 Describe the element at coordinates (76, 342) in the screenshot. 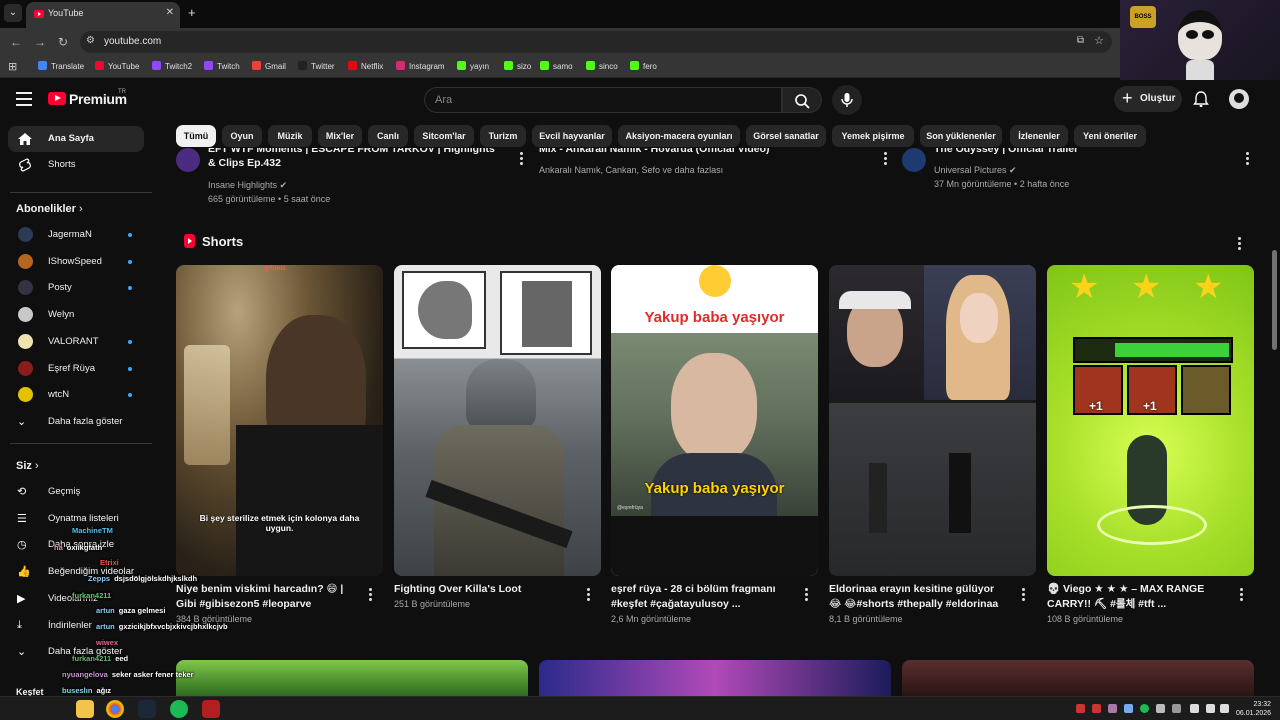

I see `sidebar-subscription: VALORANT` at that location.